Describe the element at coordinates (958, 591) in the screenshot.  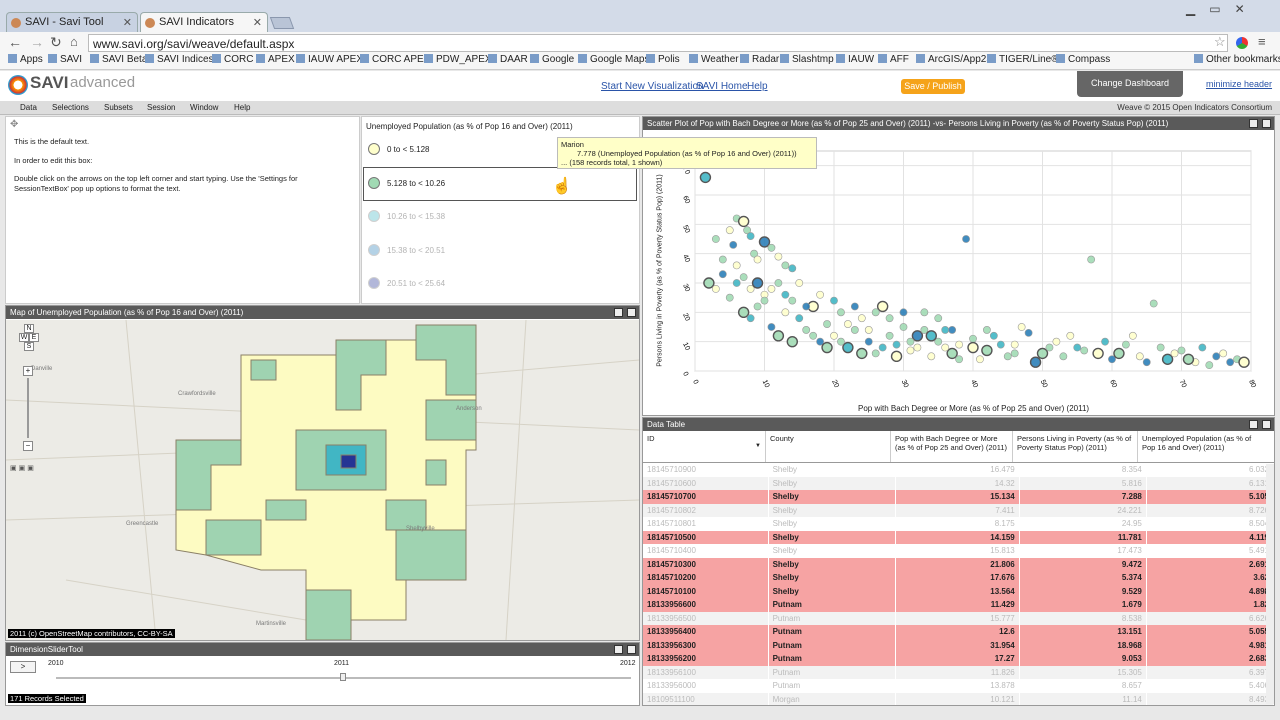
I see `table-row: 18145710100 Shelby 13.564 9.529 4.898` at that location.